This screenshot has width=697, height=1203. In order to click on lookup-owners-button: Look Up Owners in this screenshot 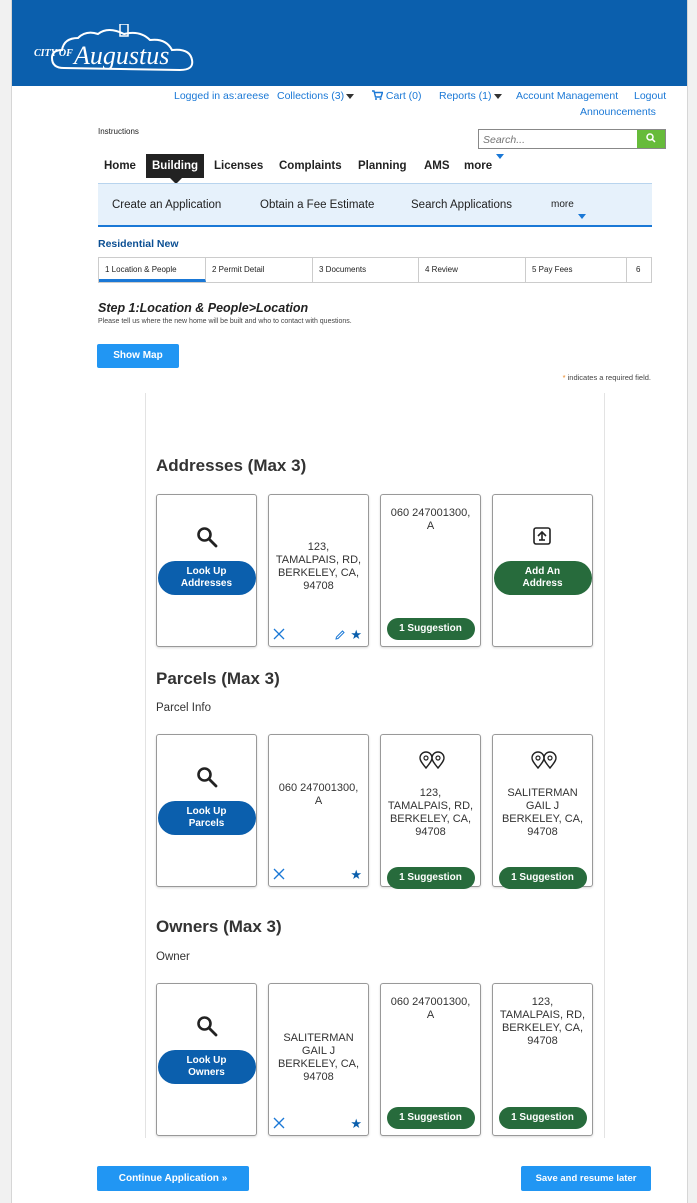, I will do `click(206, 1067)`.